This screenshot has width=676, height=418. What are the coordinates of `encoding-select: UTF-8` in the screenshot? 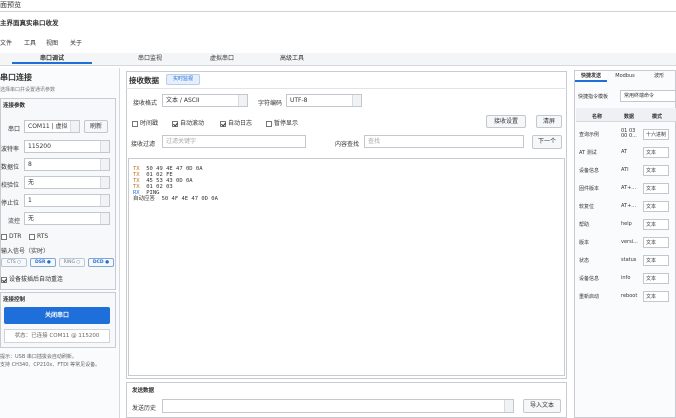 It's located at (324, 100).